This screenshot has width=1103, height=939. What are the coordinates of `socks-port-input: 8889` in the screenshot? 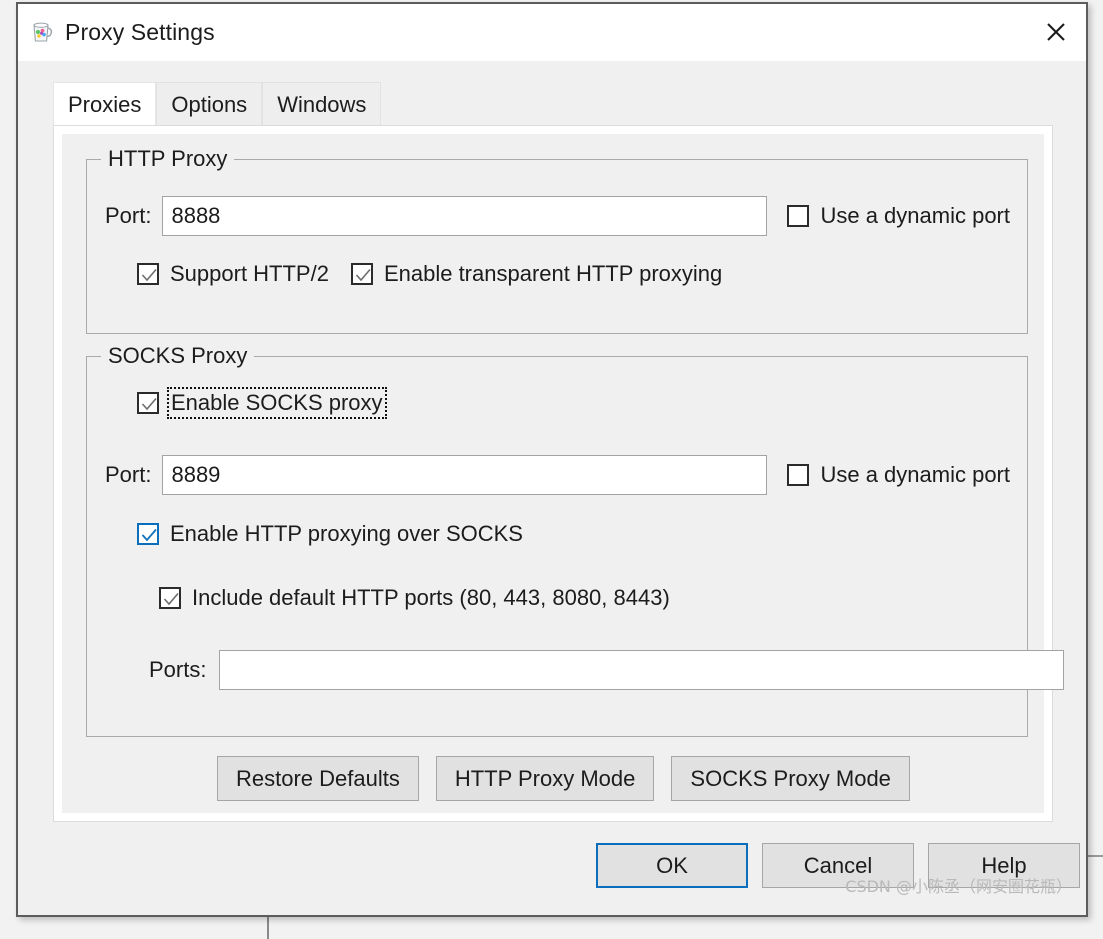 It's located at (465, 475).